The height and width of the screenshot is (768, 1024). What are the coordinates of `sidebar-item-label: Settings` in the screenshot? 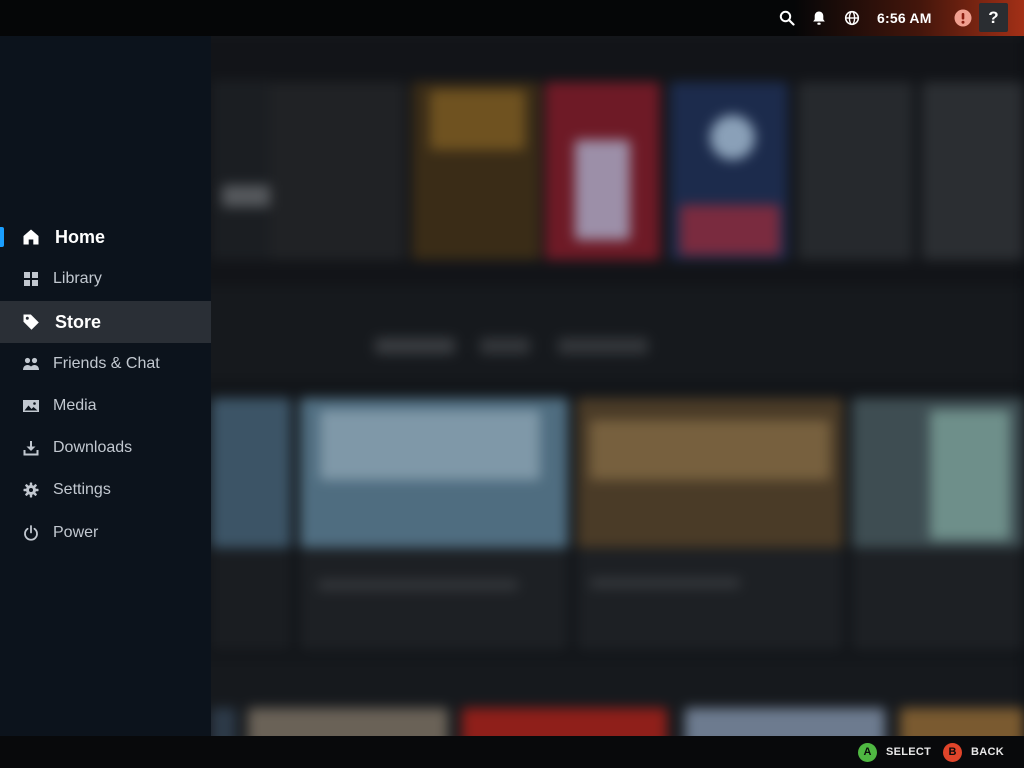 It's located at (82, 489).